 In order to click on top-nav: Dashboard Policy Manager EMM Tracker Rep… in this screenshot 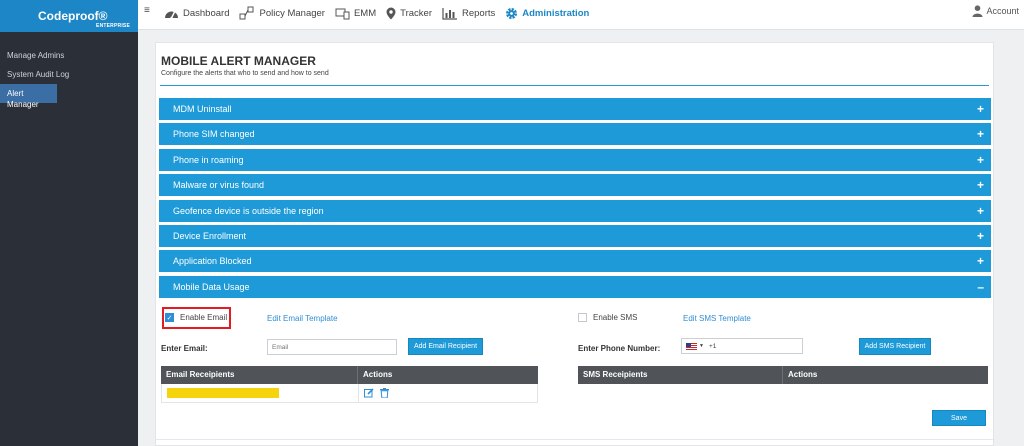, I will do `click(381, 13)`.